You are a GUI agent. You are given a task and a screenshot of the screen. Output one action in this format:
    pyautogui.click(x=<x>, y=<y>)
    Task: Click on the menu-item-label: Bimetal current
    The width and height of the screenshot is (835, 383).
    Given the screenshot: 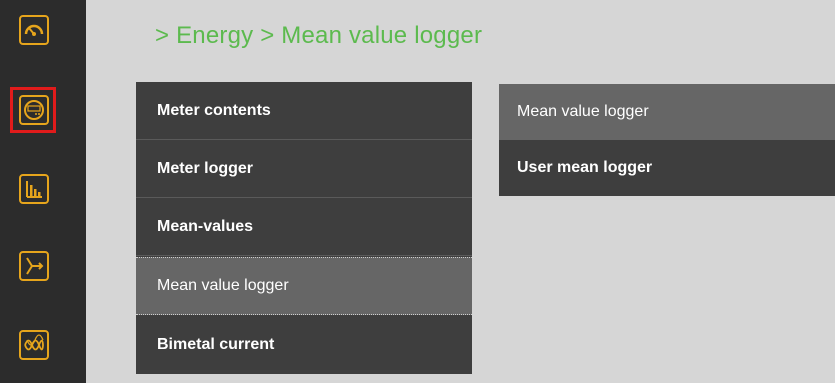 What is the action you would take?
    pyautogui.click(x=216, y=344)
    